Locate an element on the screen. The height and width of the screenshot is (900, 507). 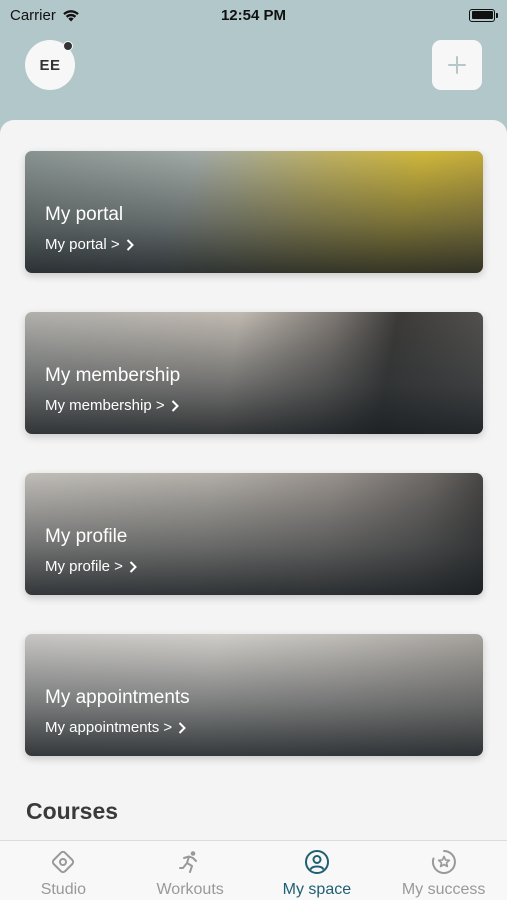
avatar: EE is located at coordinates (50, 65).